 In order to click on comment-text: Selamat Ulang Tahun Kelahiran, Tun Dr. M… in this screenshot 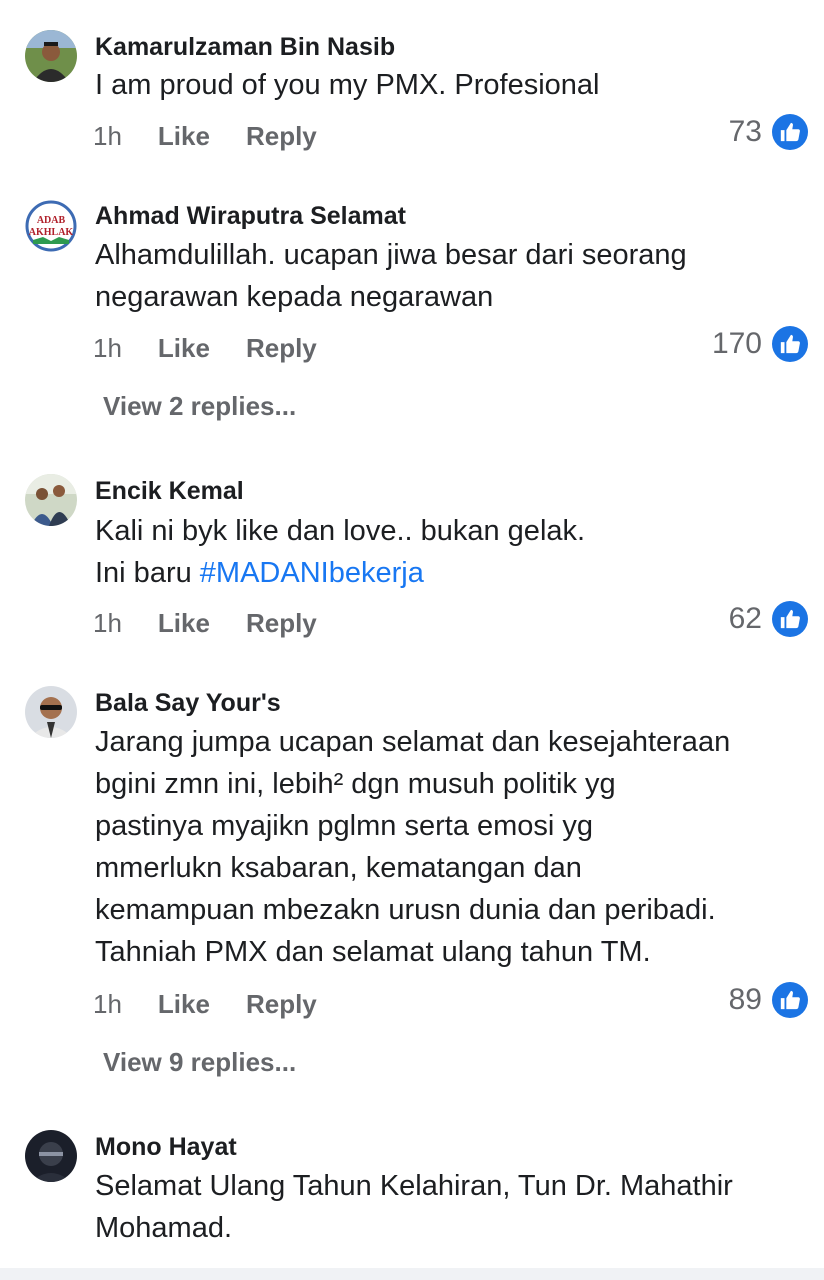, I will do `click(452, 1207)`.